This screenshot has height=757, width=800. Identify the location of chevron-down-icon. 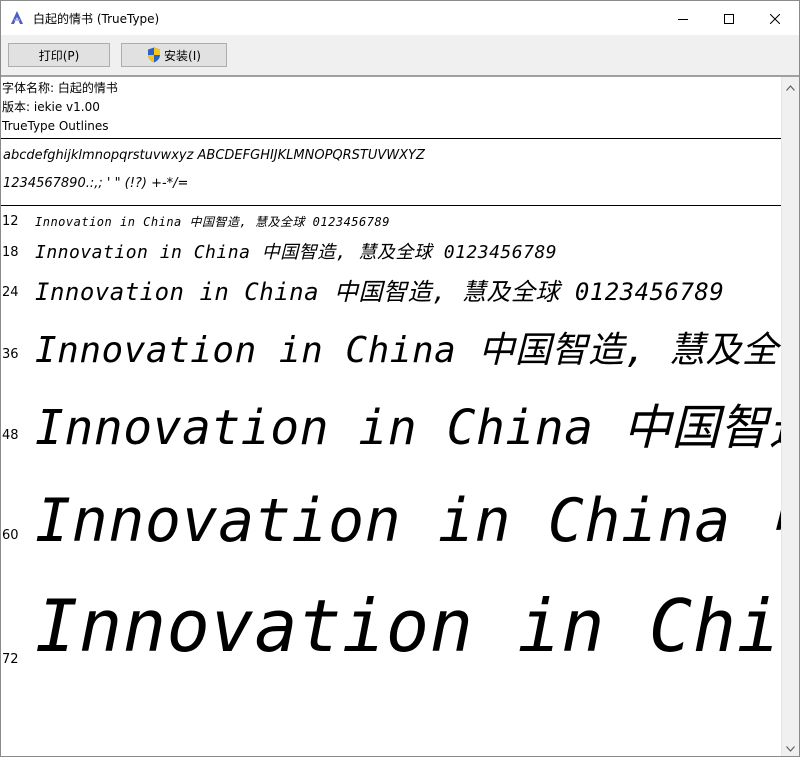
(790, 746).